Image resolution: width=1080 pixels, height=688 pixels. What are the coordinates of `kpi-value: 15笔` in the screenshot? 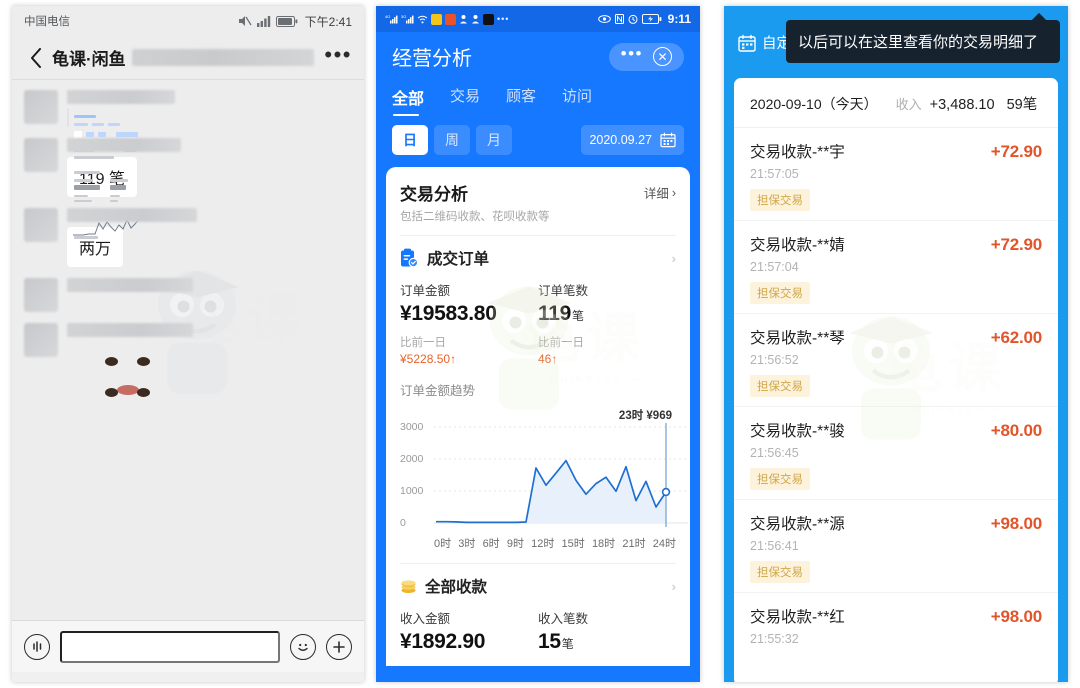 It's located at (607, 642).